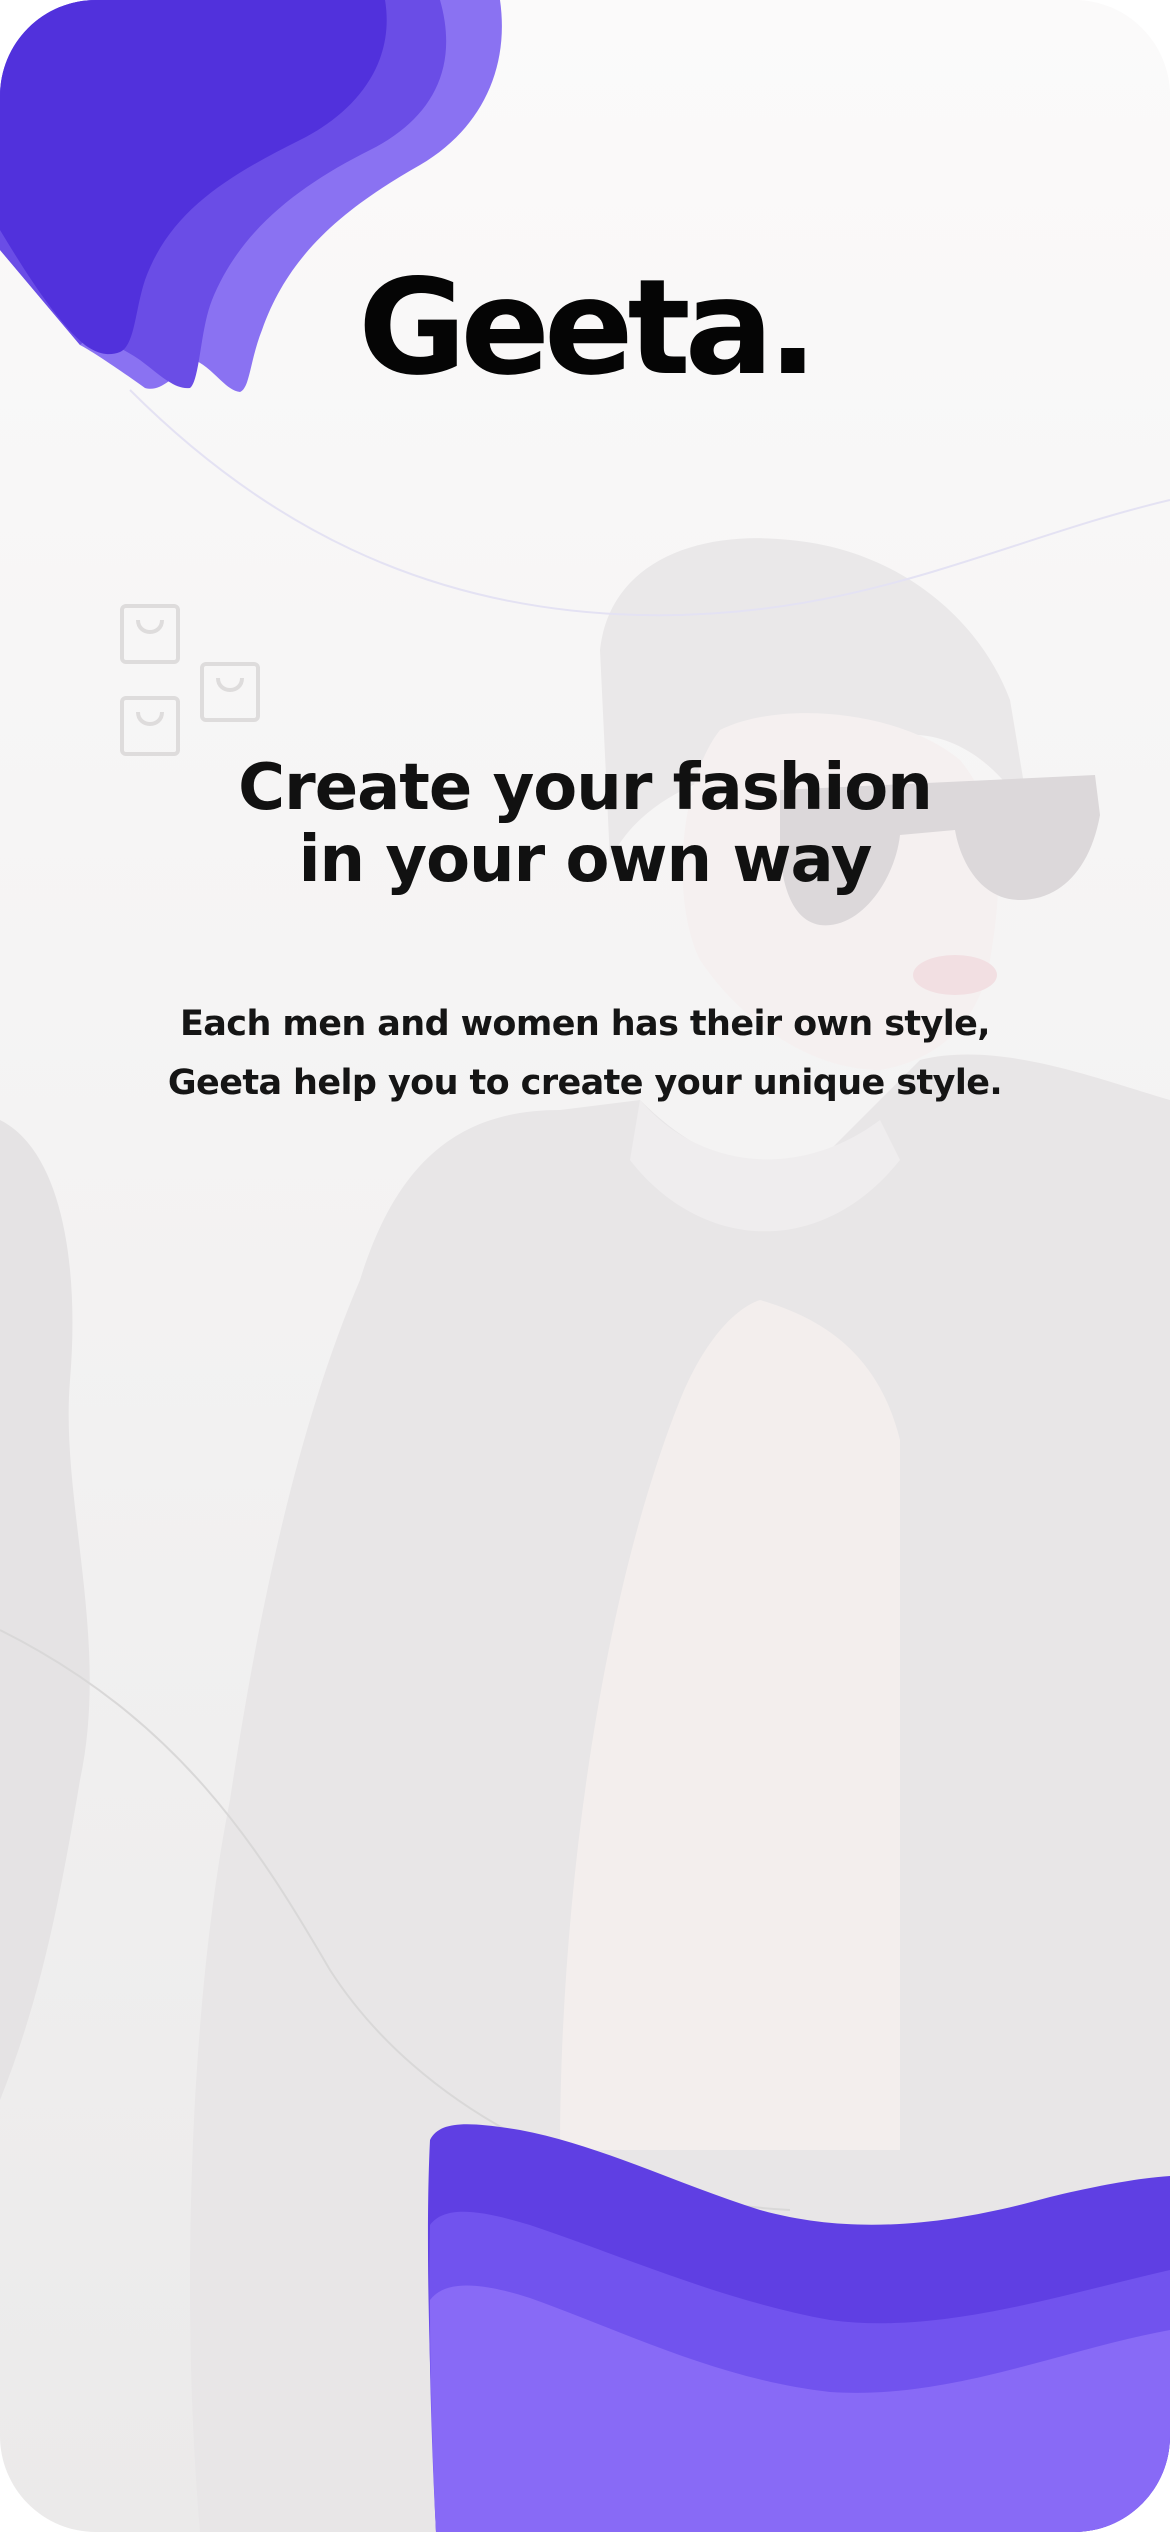  What do you see at coordinates (588, 328) in the screenshot?
I see `brand-logo: Geeta.` at bounding box center [588, 328].